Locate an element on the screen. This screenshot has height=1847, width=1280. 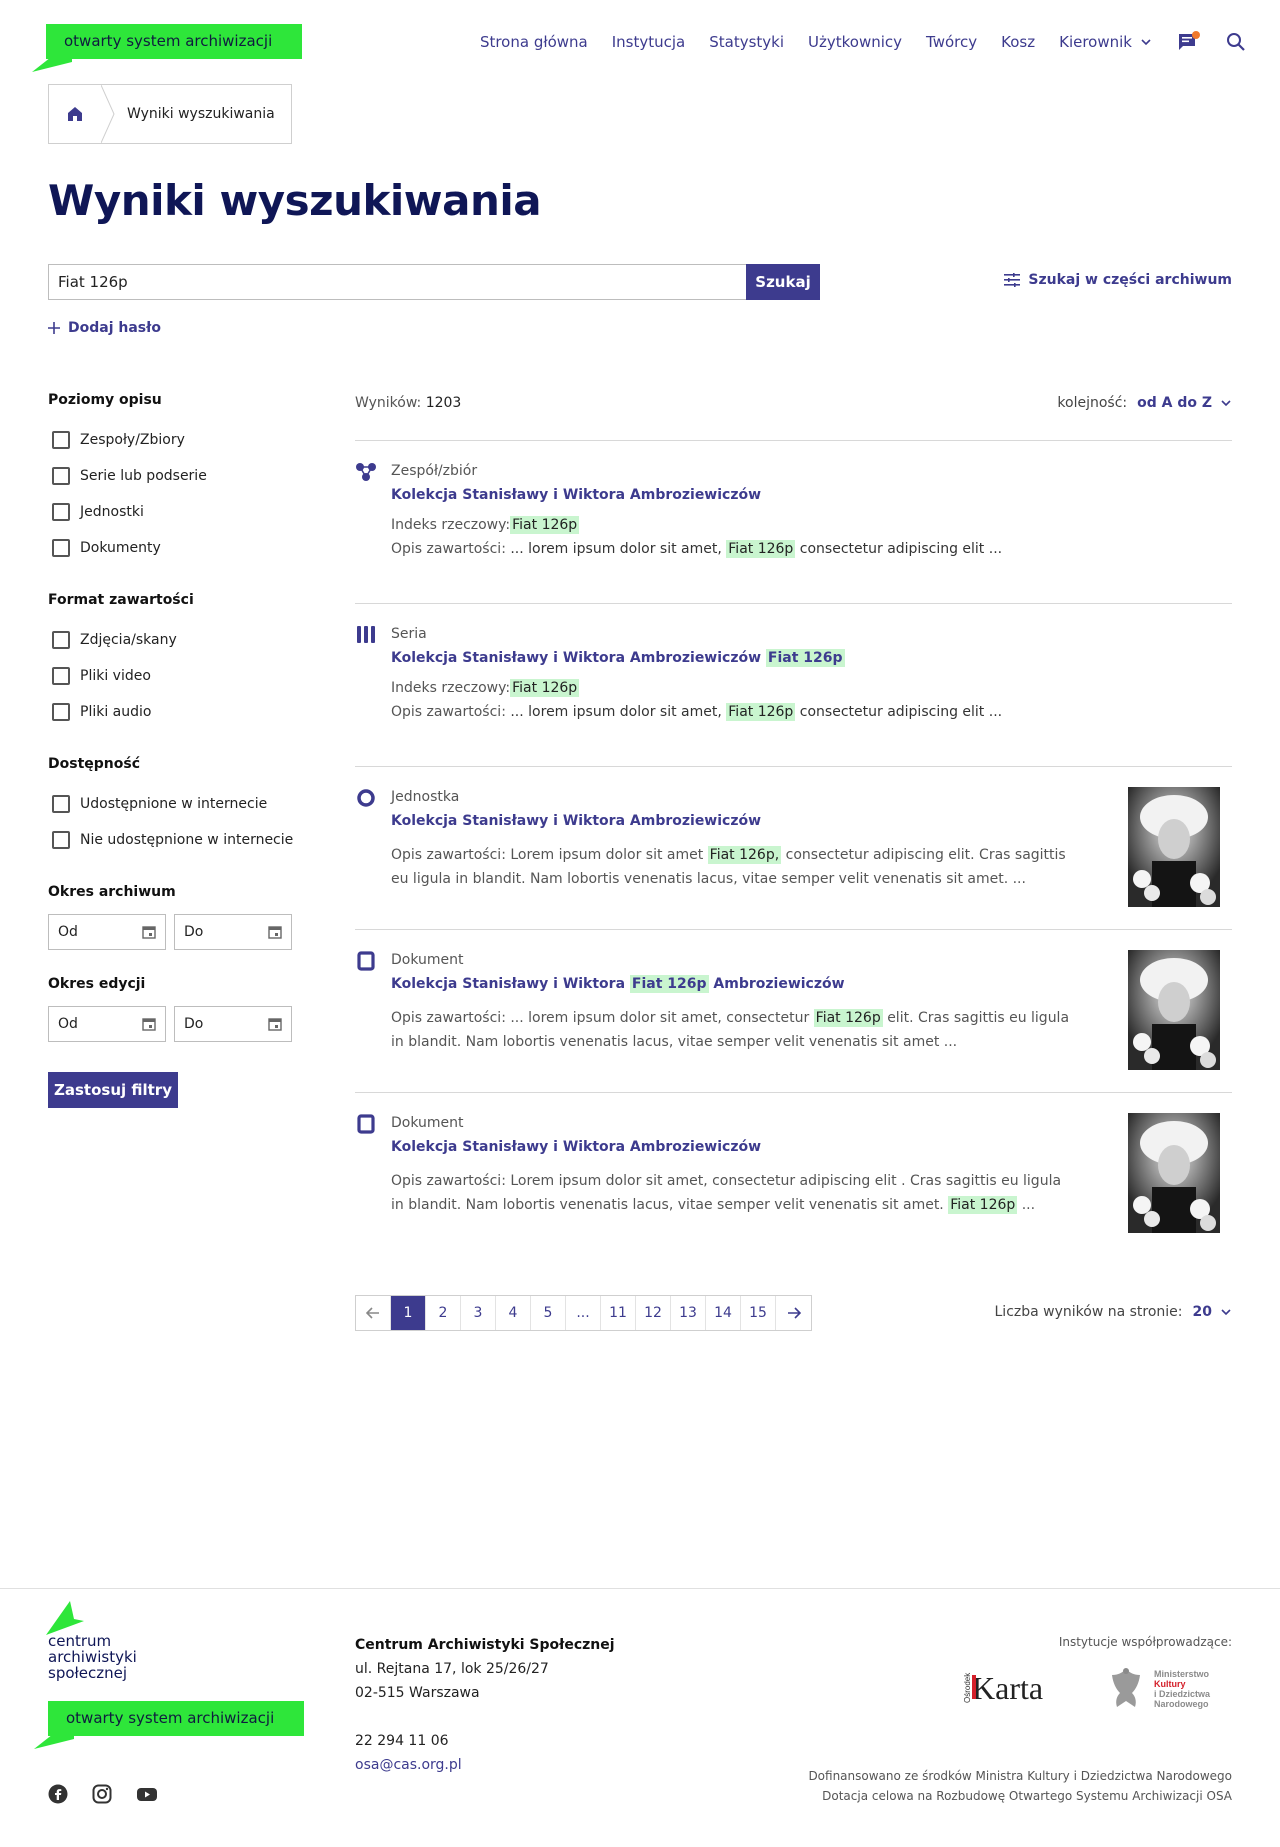
filter-option: Pliki audio is located at coordinates (178, 712).